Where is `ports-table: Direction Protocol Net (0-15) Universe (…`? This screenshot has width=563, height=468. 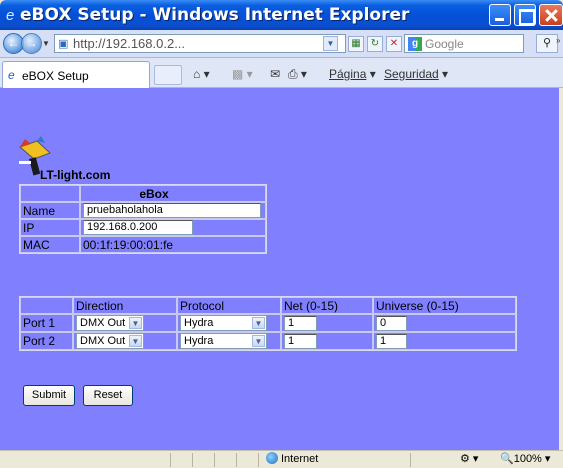 ports-table: Direction Protocol Net (0-15) Universe (… is located at coordinates (268, 323).